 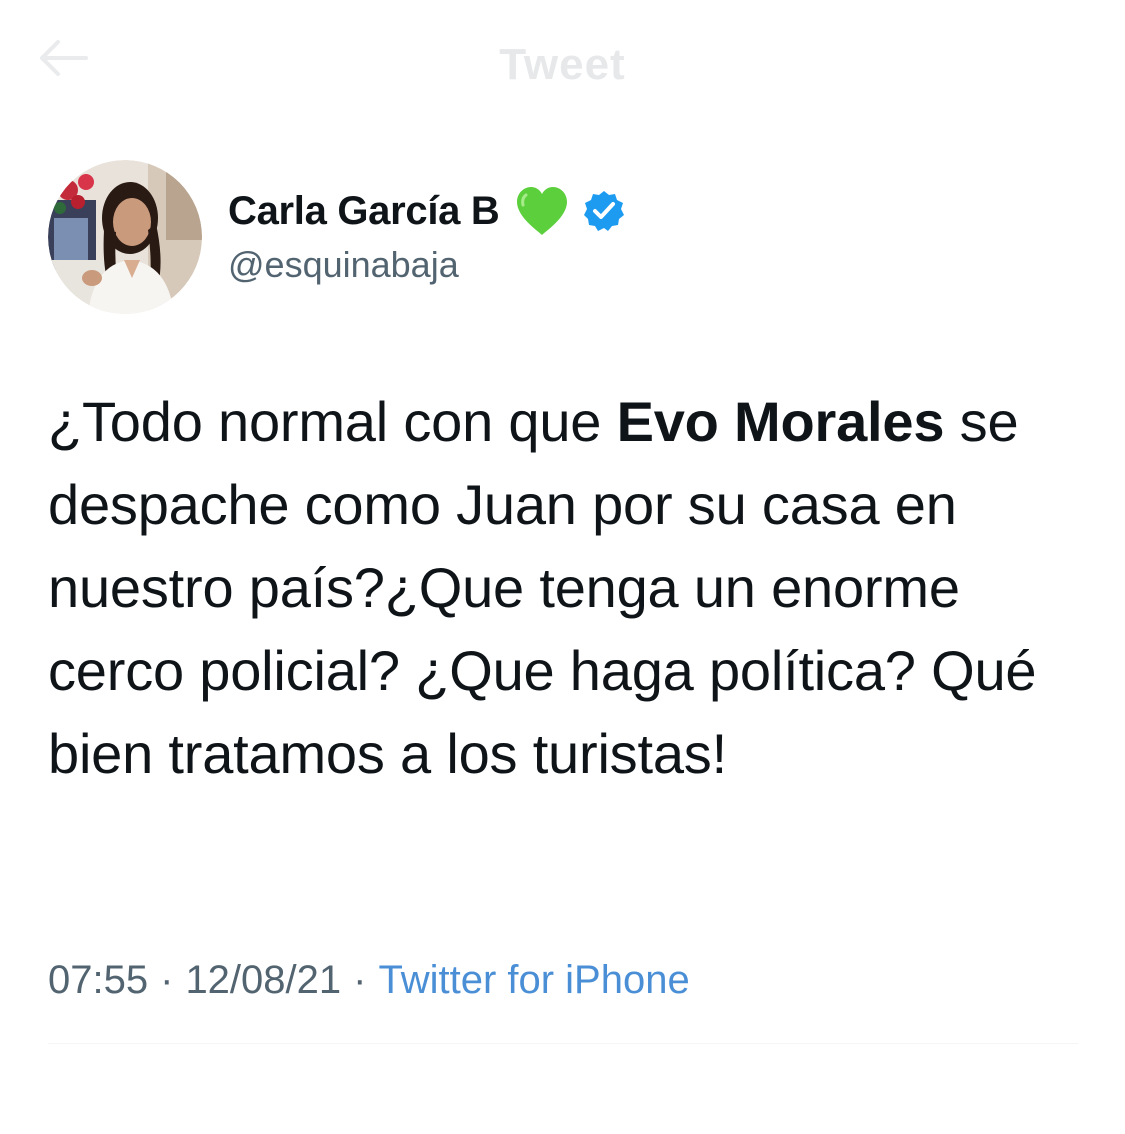 What do you see at coordinates (343, 265) in the screenshot?
I see `author-handle: @esquinabaja` at bounding box center [343, 265].